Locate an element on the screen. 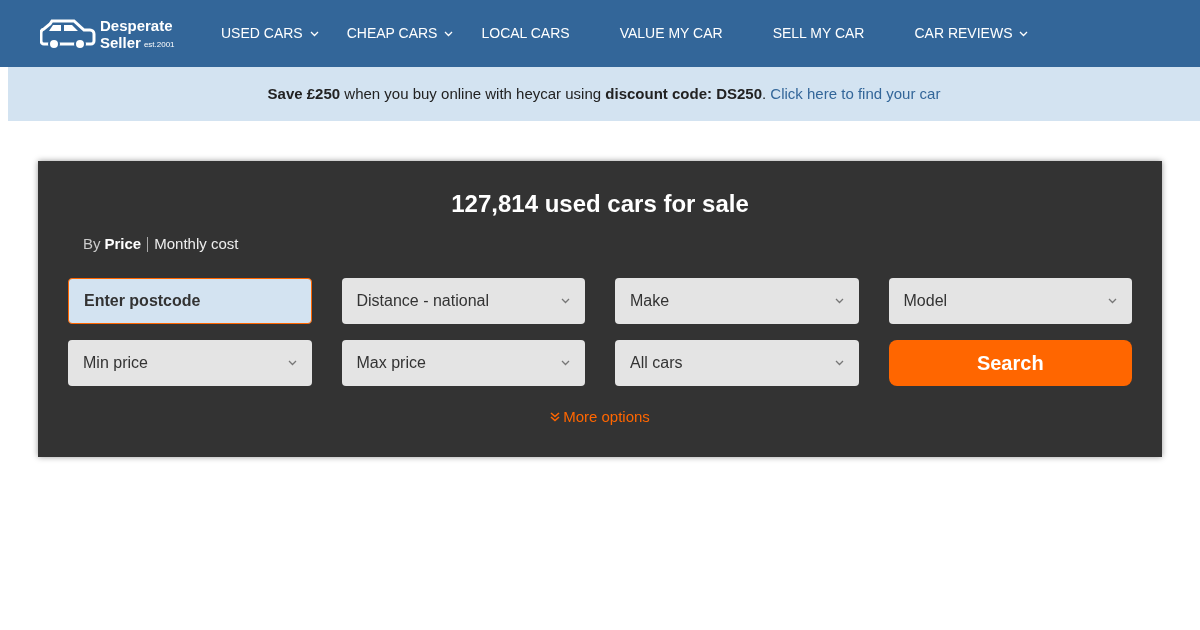 The width and height of the screenshot is (1200, 630). nav-link: CAR REVIEWS is located at coordinates (971, 33).